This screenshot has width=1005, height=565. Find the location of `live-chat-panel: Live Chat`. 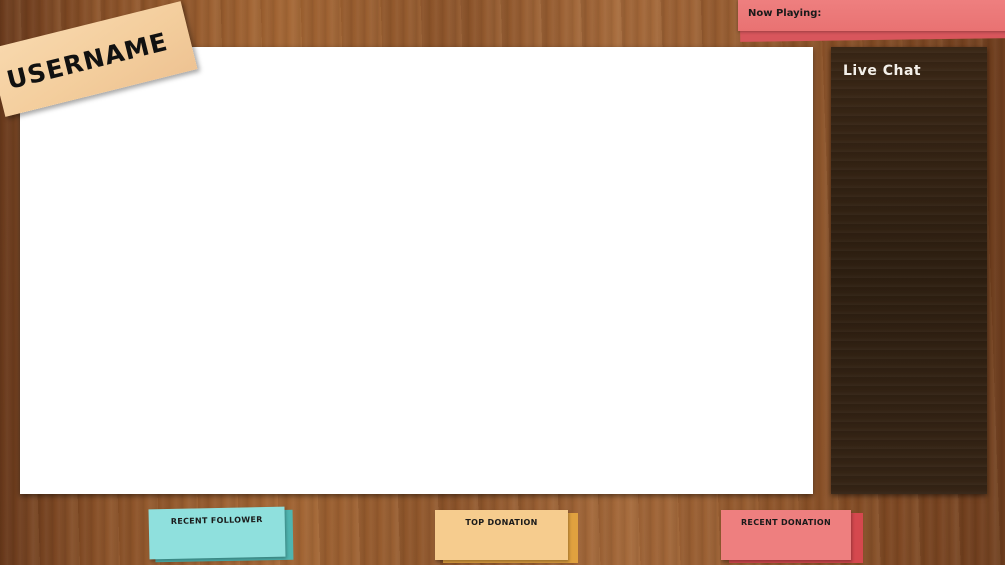

live-chat-panel: Live Chat is located at coordinates (909, 270).